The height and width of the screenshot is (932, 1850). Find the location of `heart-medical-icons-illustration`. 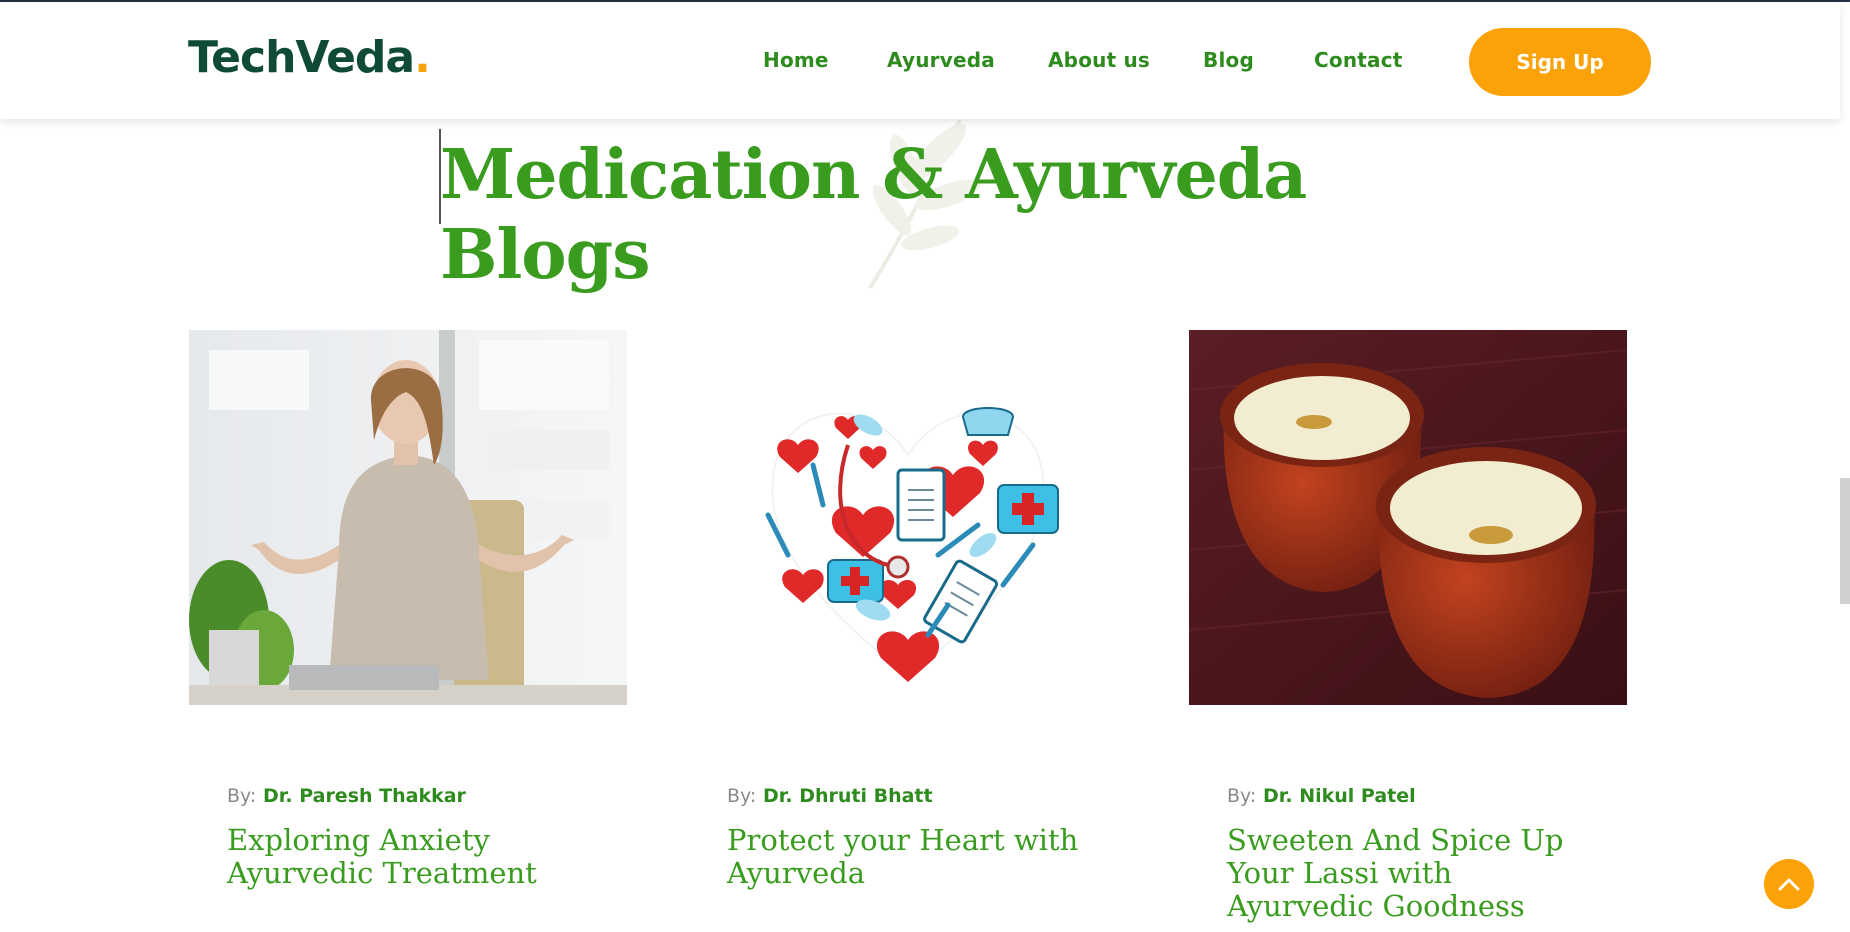

heart-medical-icons-illustration is located at coordinates (908, 517).